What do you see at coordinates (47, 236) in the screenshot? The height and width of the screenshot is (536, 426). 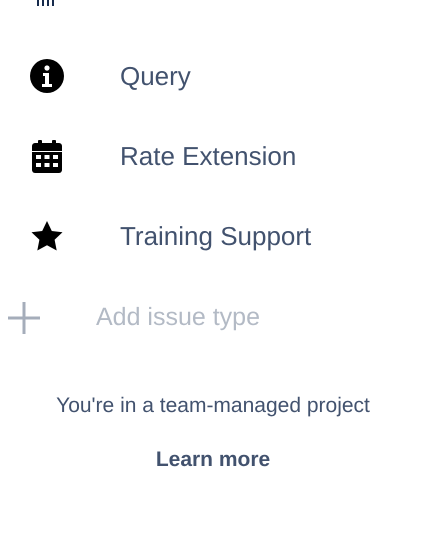 I see `star-icon` at bounding box center [47, 236].